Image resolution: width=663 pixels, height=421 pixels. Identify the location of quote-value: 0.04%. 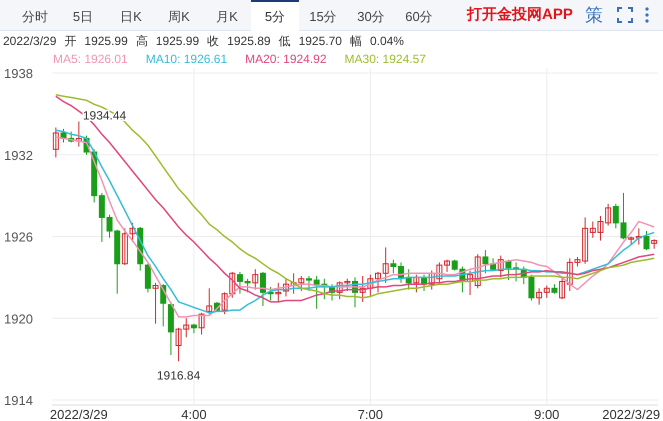
(387, 41).